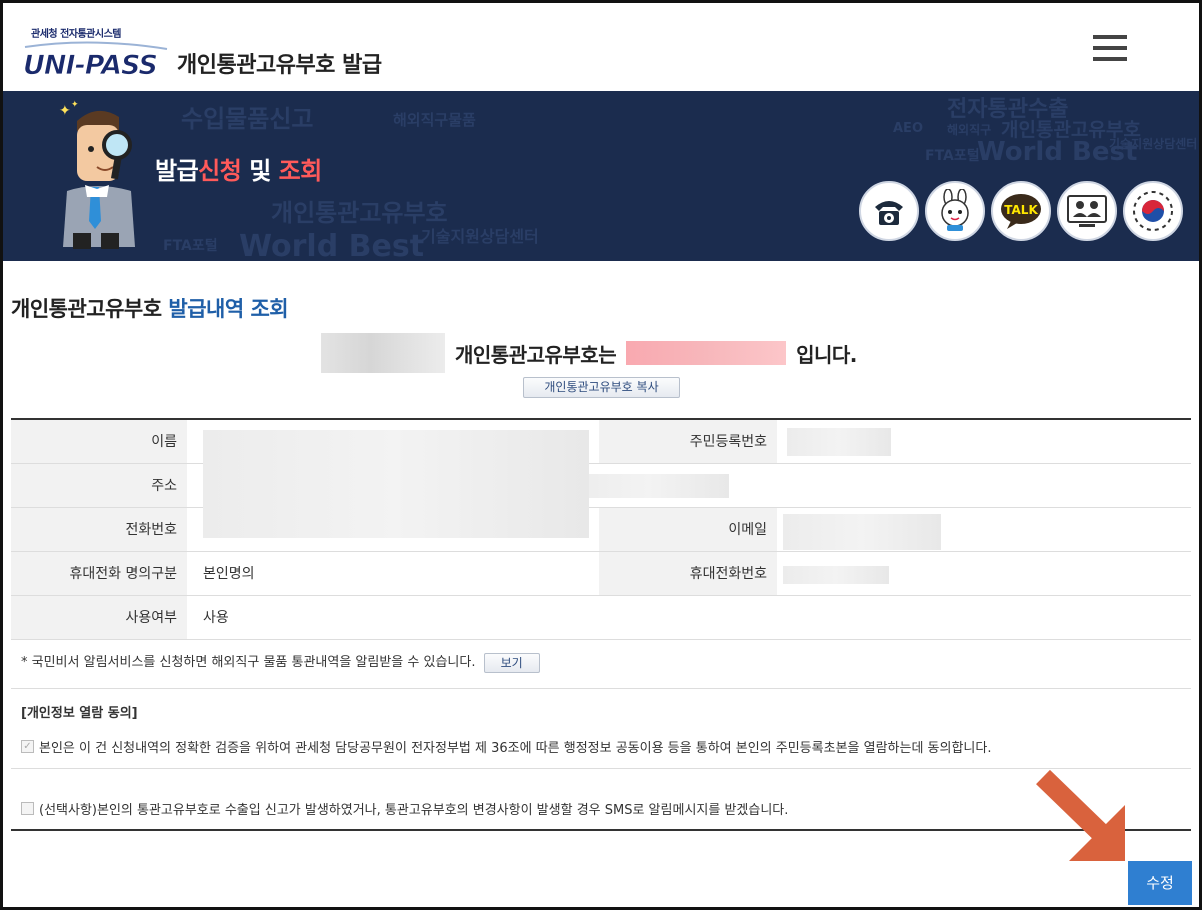  What do you see at coordinates (706, 353) in the screenshot?
I see `redacted-customs-number` at bounding box center [706, 353].